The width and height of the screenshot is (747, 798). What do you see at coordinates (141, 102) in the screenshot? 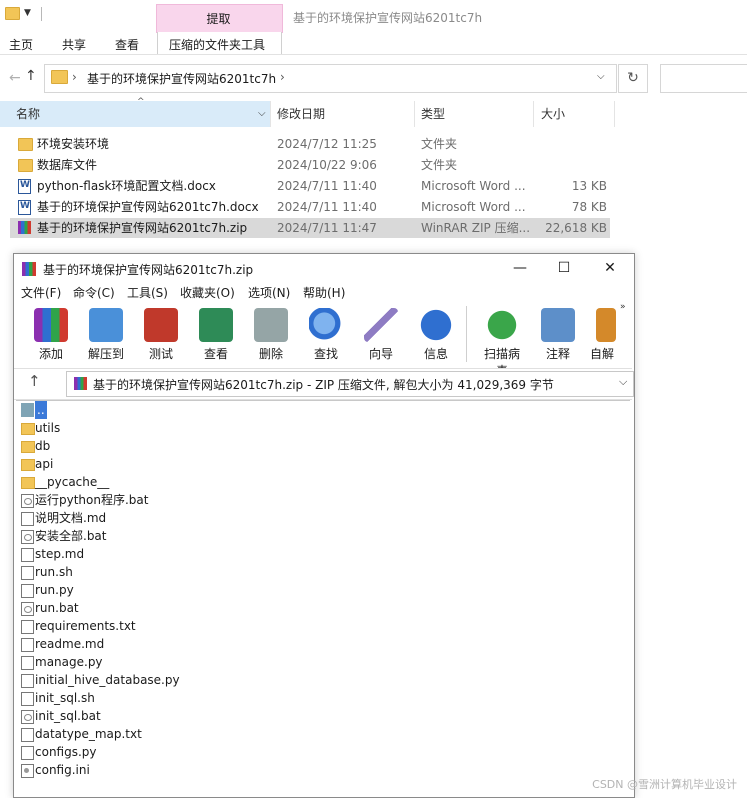
I see `sort-ascending-icon: ^` at bounding box center [141, 102].